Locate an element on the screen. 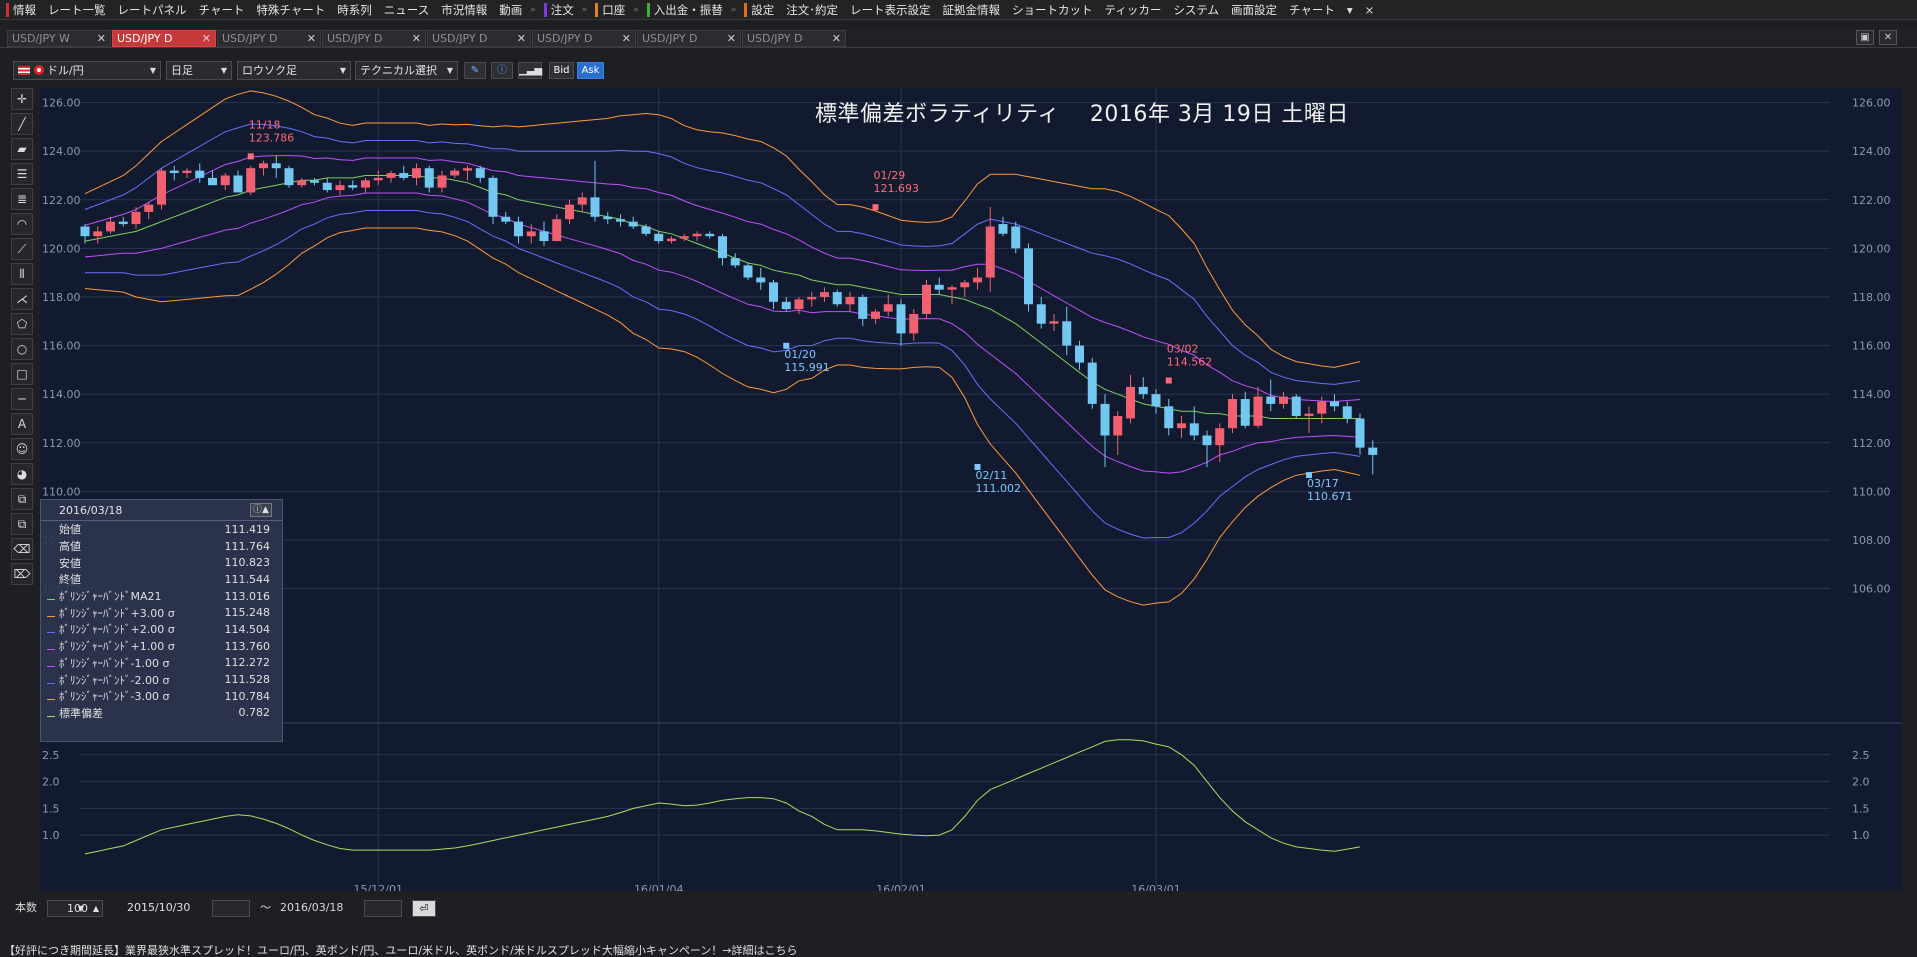 The width and height of the screenshot is (1917, 957). vertical-lines-icon: ⦀ is located at coordinates (22, 274).